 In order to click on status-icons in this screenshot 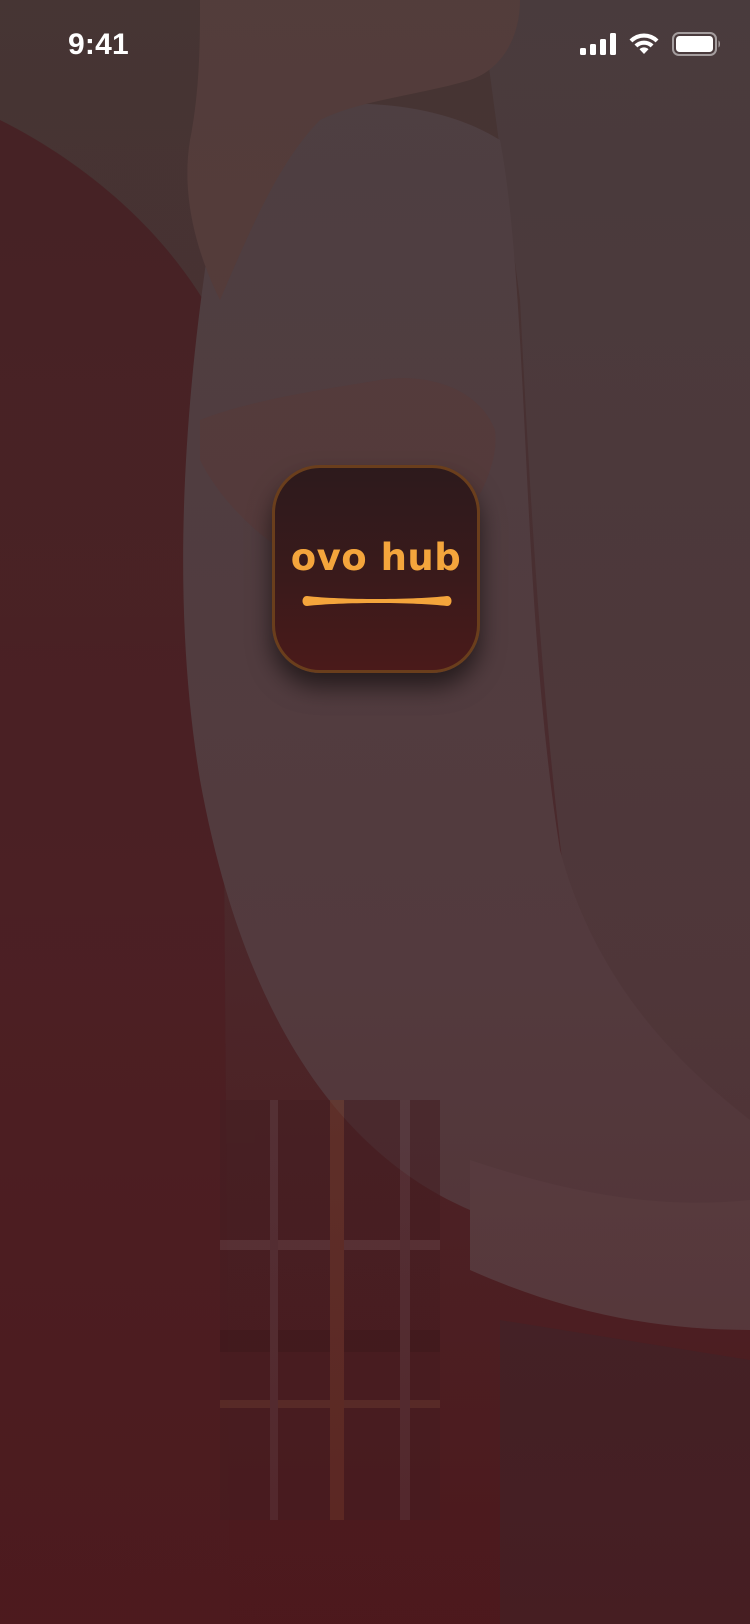, I will do `click(651, 46)`.